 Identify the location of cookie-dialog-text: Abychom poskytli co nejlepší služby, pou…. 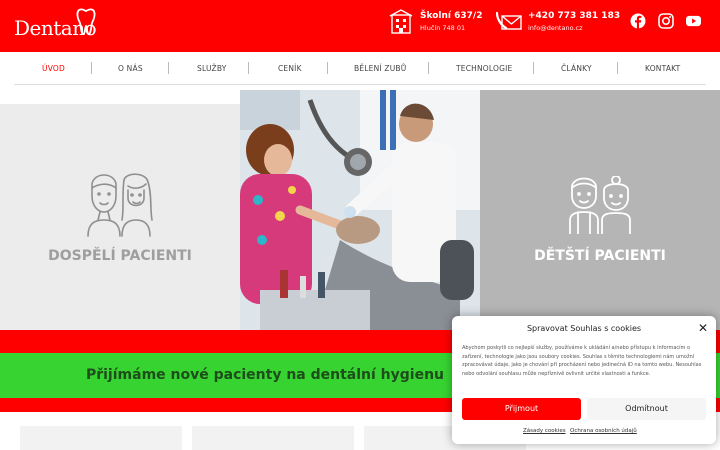
(582, 361).